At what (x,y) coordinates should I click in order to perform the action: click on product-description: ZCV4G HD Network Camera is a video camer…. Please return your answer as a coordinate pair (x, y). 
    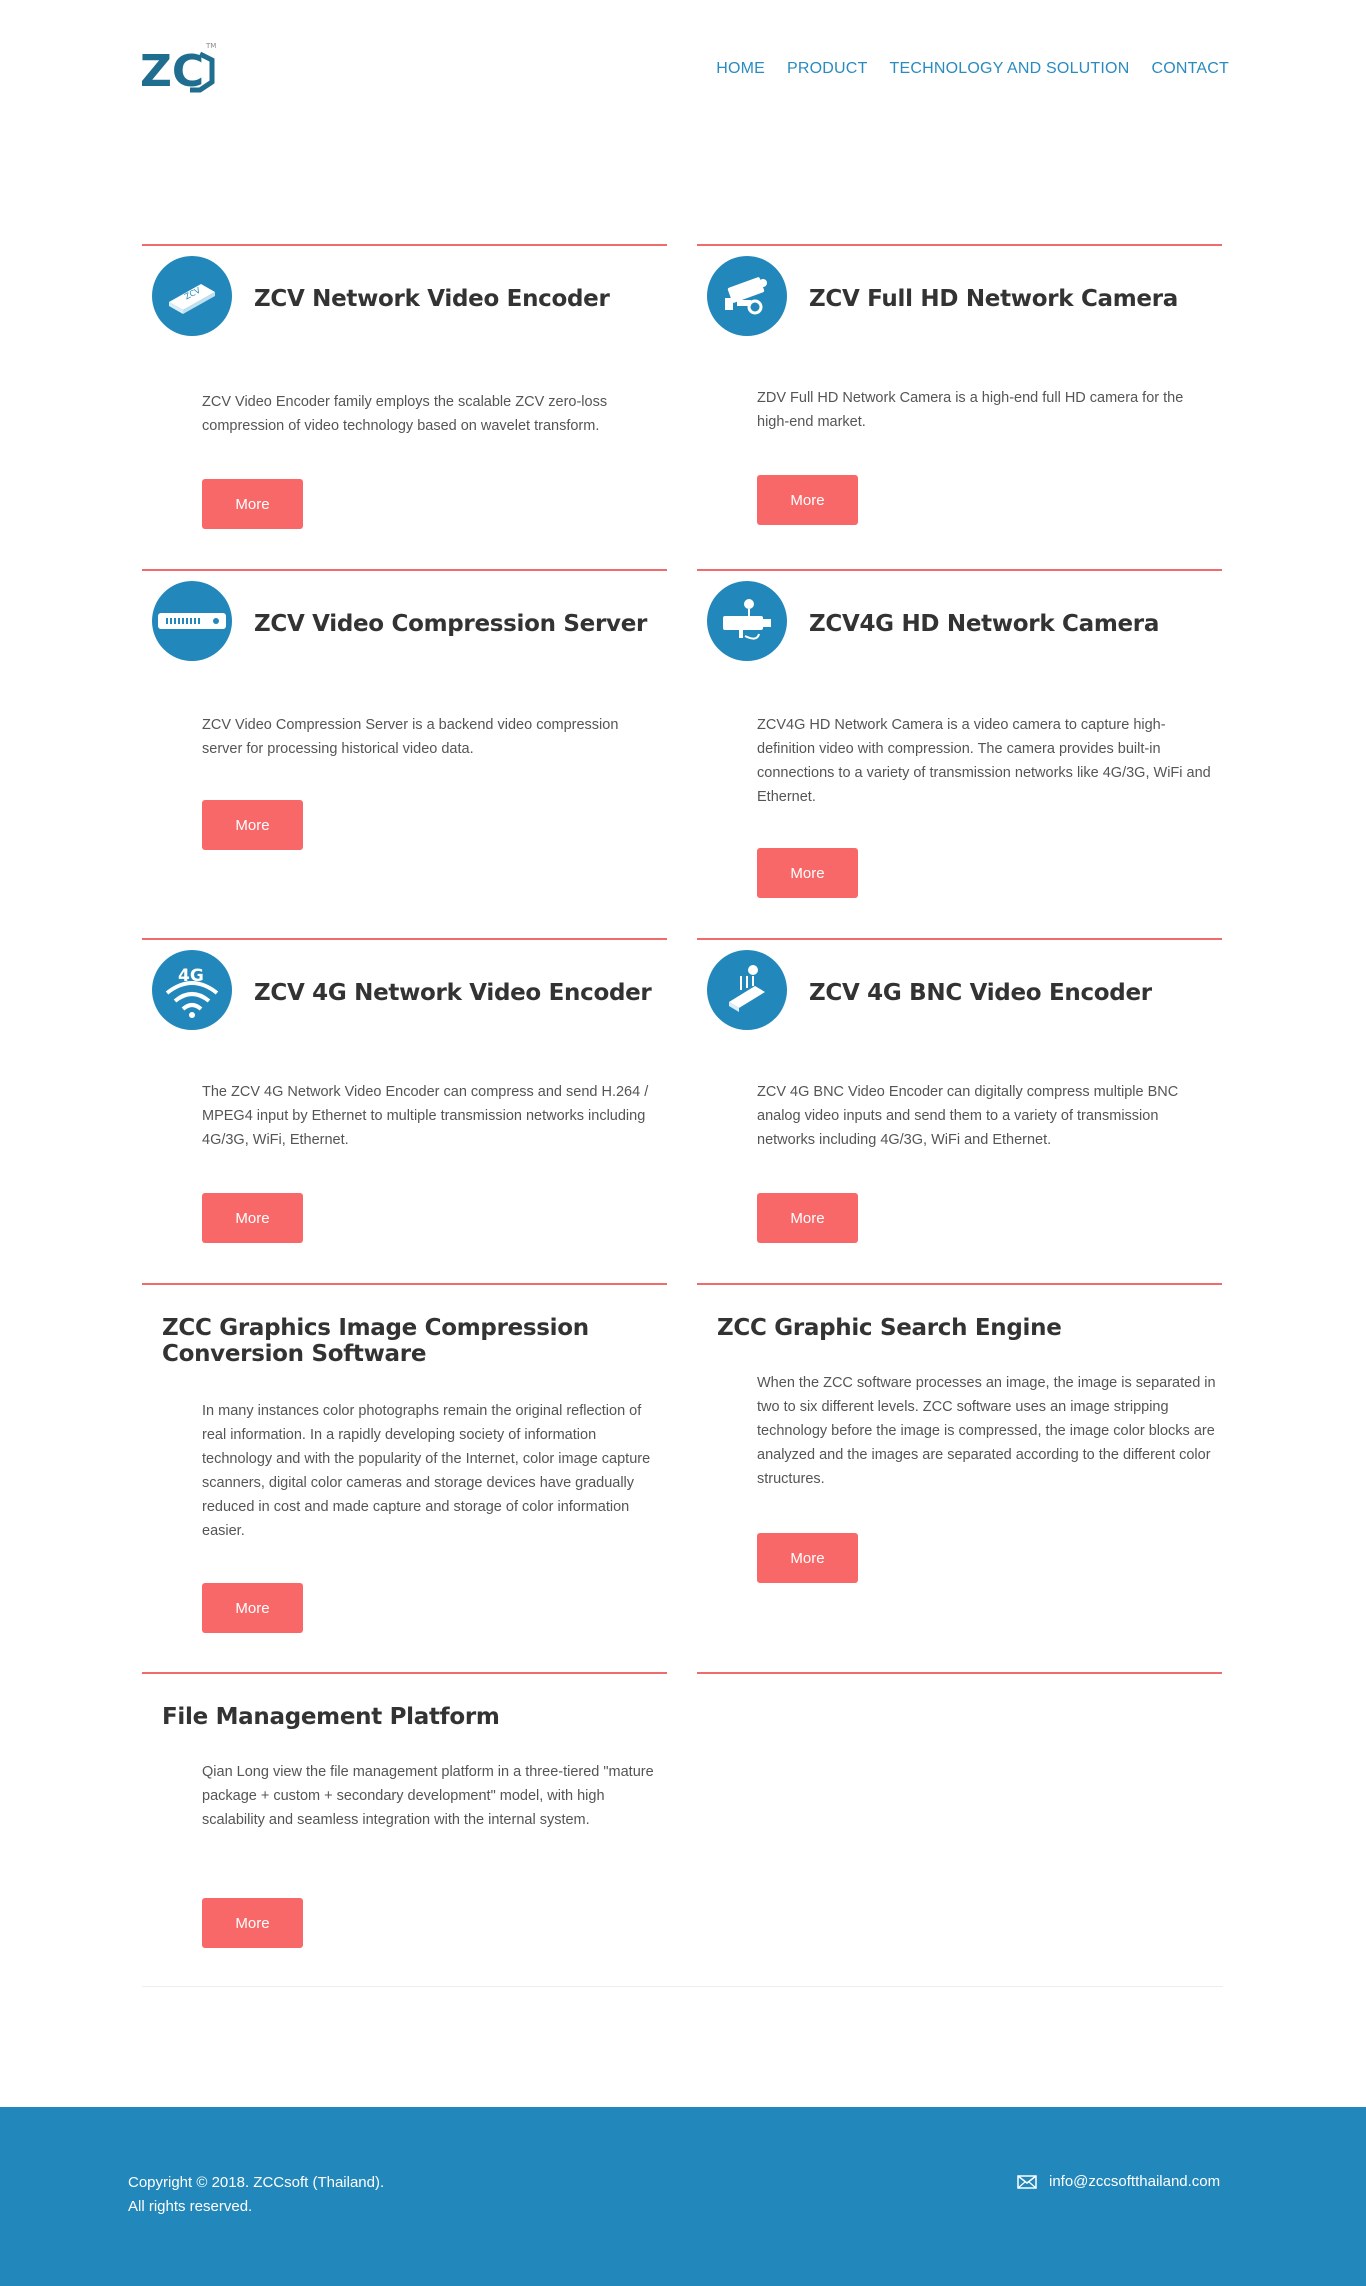
    Looking at the image, I should click on (984, 761).